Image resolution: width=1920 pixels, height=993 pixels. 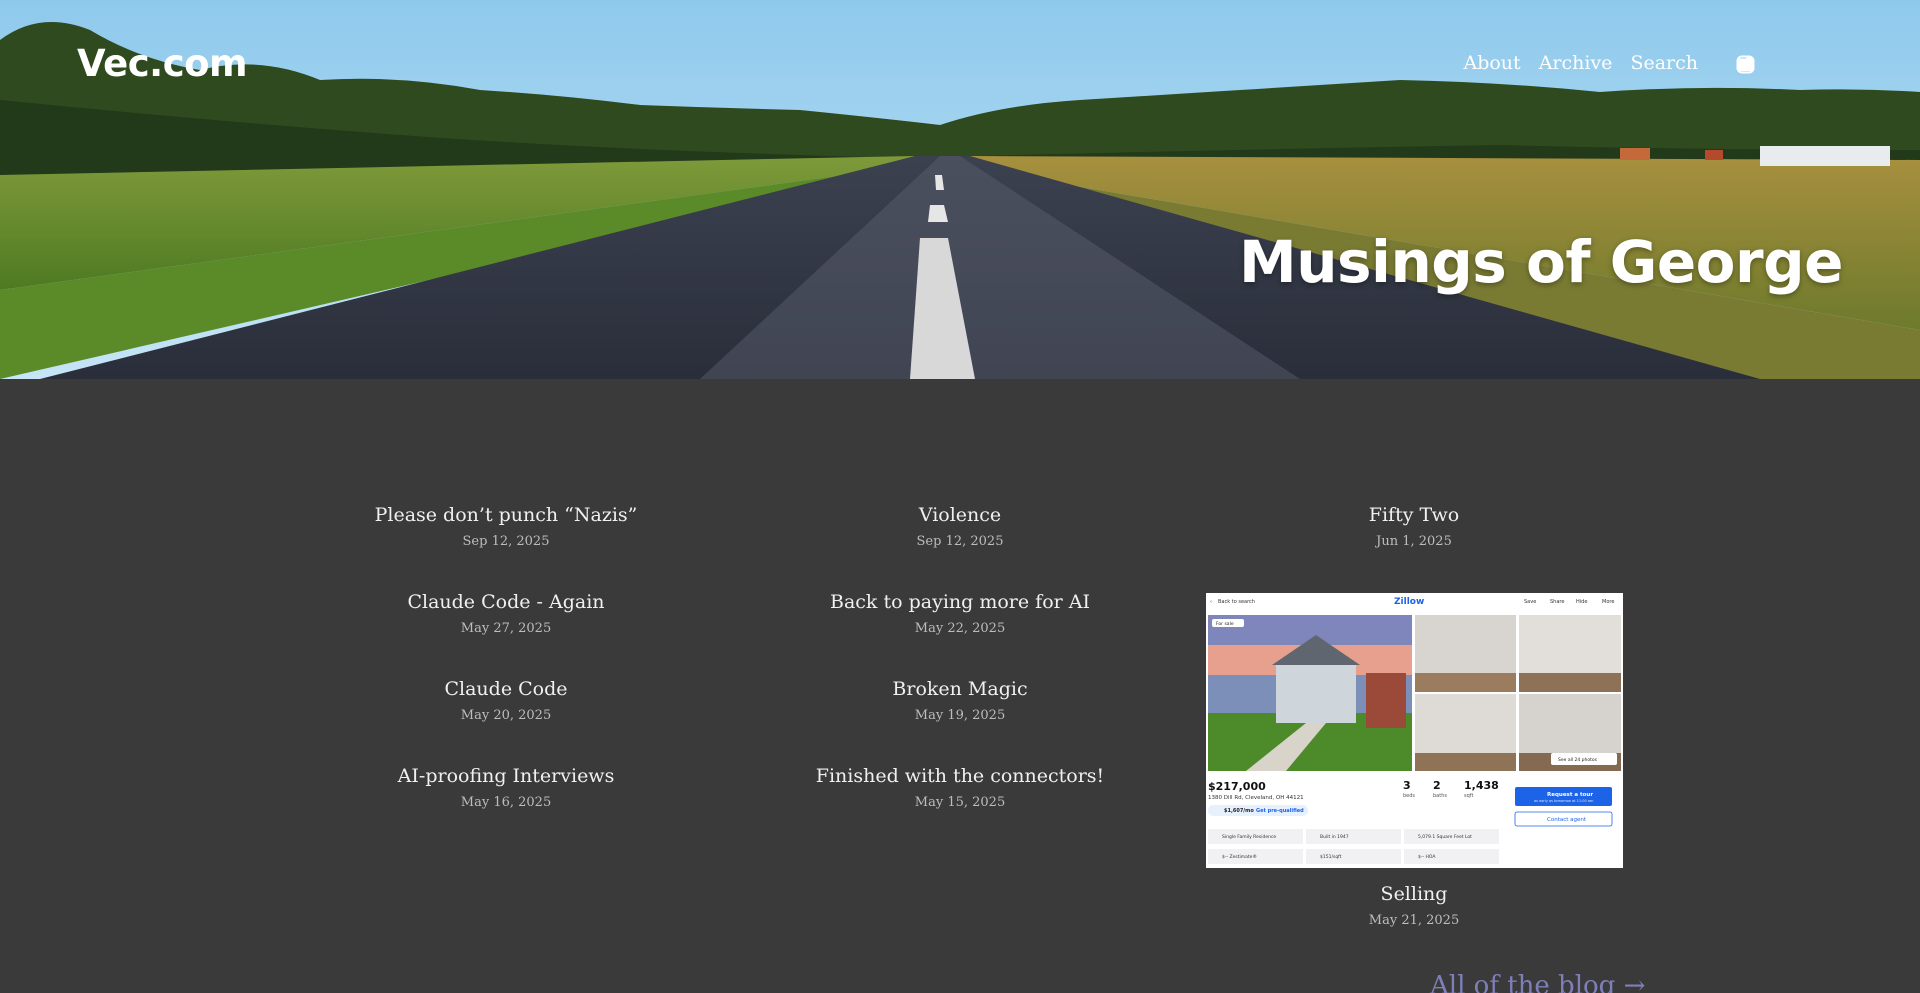 What do you see at coordinates (1331, 857) in the screenshot?
I see `svg-text: $151/sqft` at bounding box center [1331, 857].